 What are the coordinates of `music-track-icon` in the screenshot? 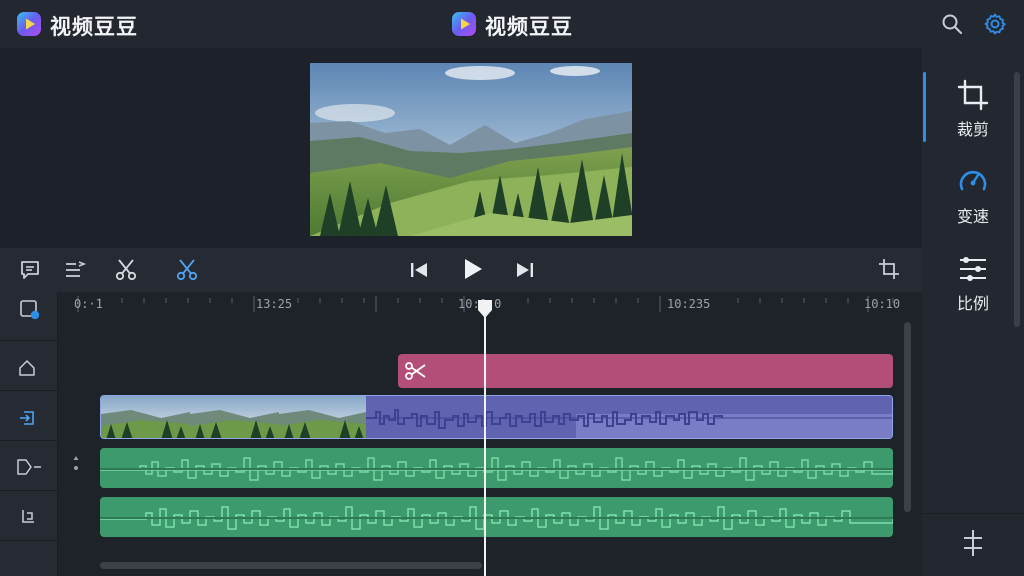 It's located at (28, 516).